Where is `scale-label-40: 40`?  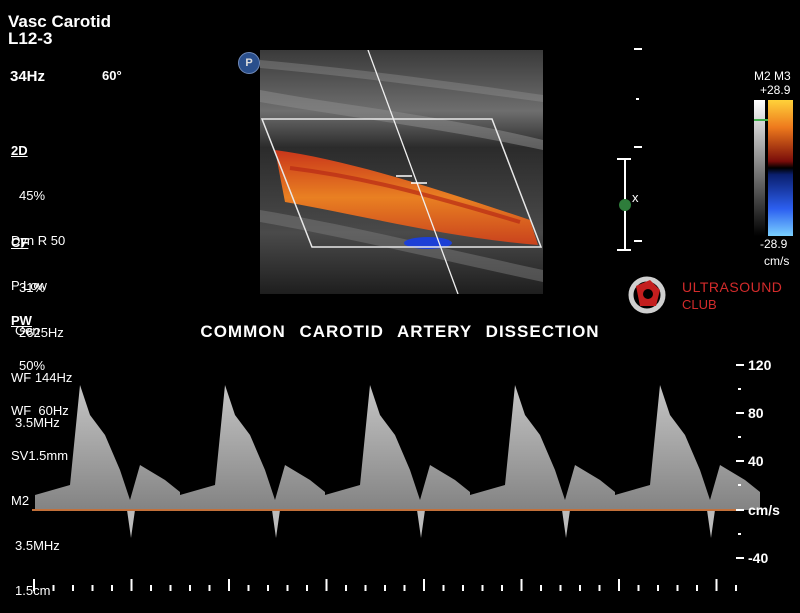
scale-label-40: 40 is located at coordinates (756, 461).